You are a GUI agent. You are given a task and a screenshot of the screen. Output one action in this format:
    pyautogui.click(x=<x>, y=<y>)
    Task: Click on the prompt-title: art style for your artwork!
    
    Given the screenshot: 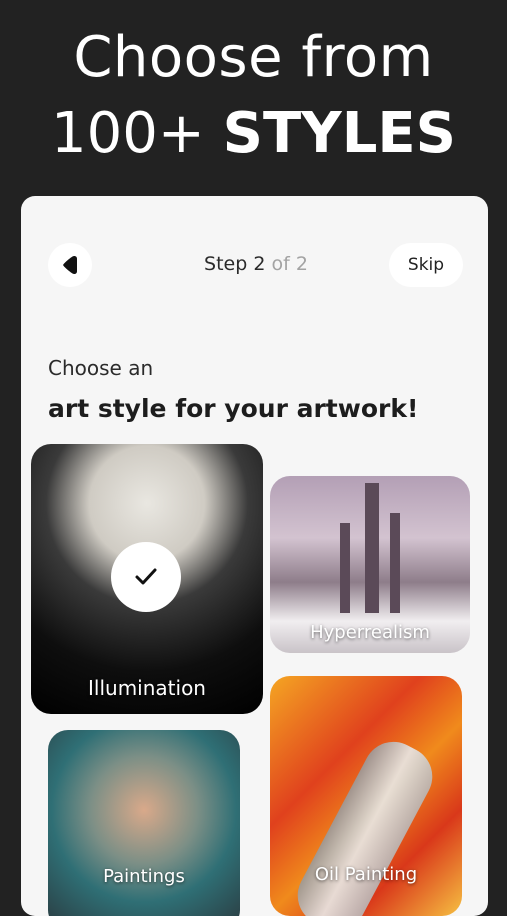 What is the action you would take?
    pyautogui.click(x=233, y=408)
    